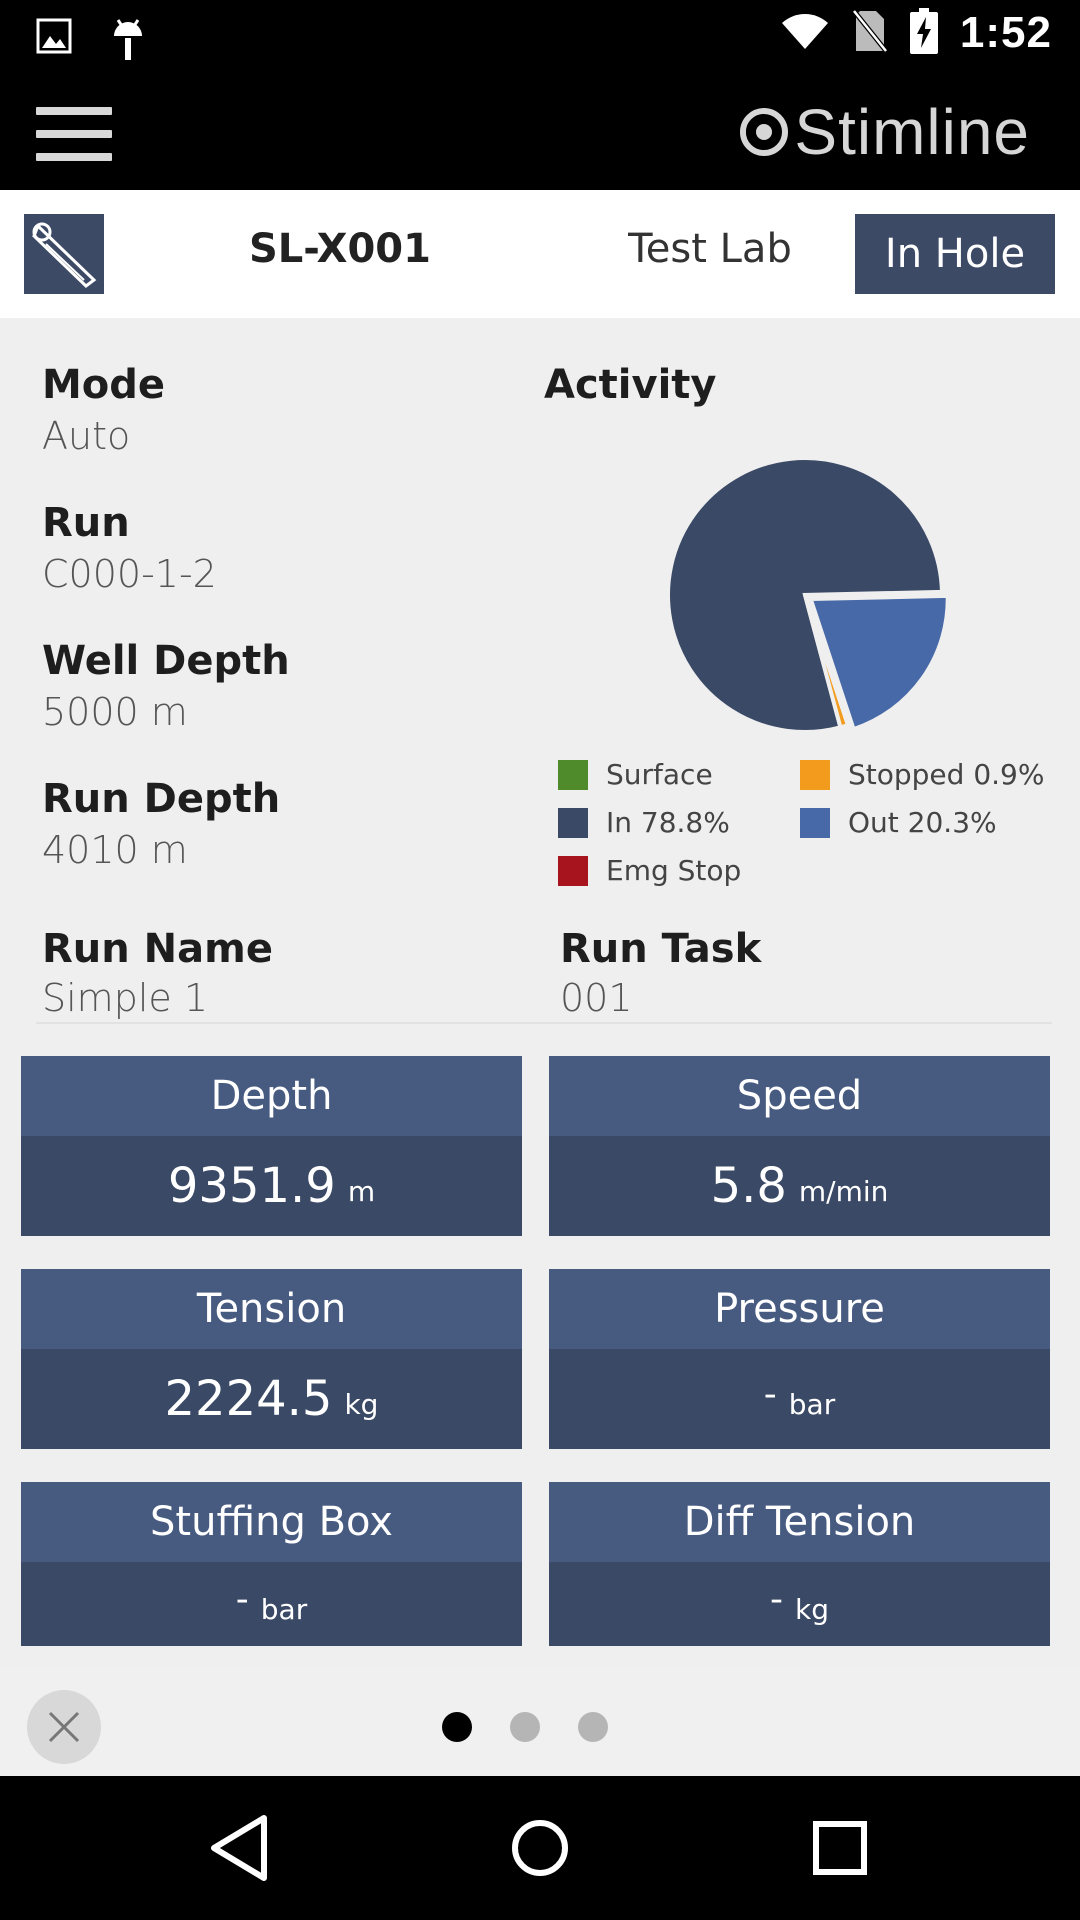 The height and width of the screenshot is (1920, 1080). What do you see at coordinates (923, 33) in the screenshot?
I see `battery-charging-icon` at bounding box center [923, 33].